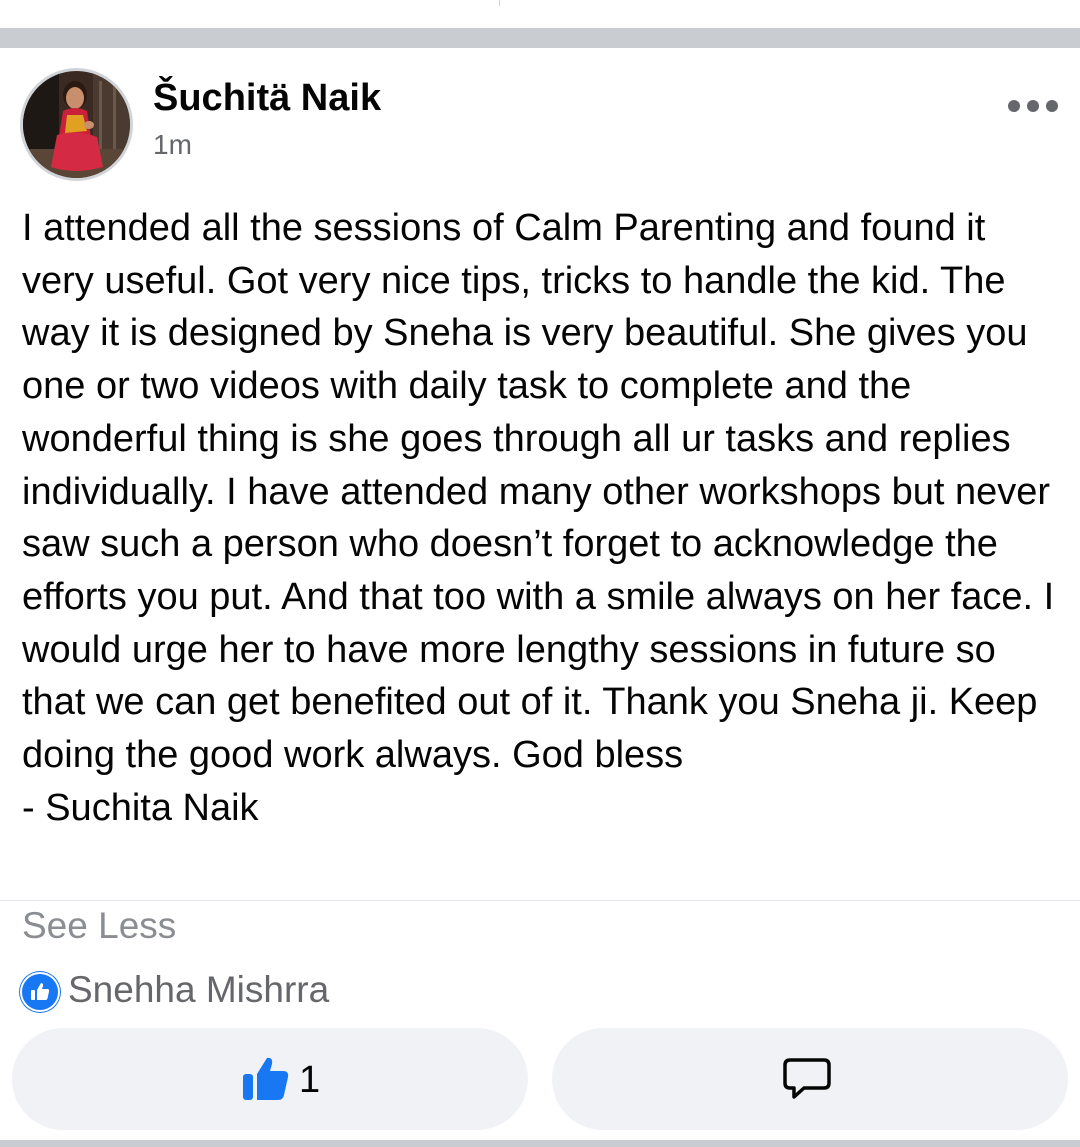  I want to click on liker-name: Snehha Mishrra, so click(198, 990).